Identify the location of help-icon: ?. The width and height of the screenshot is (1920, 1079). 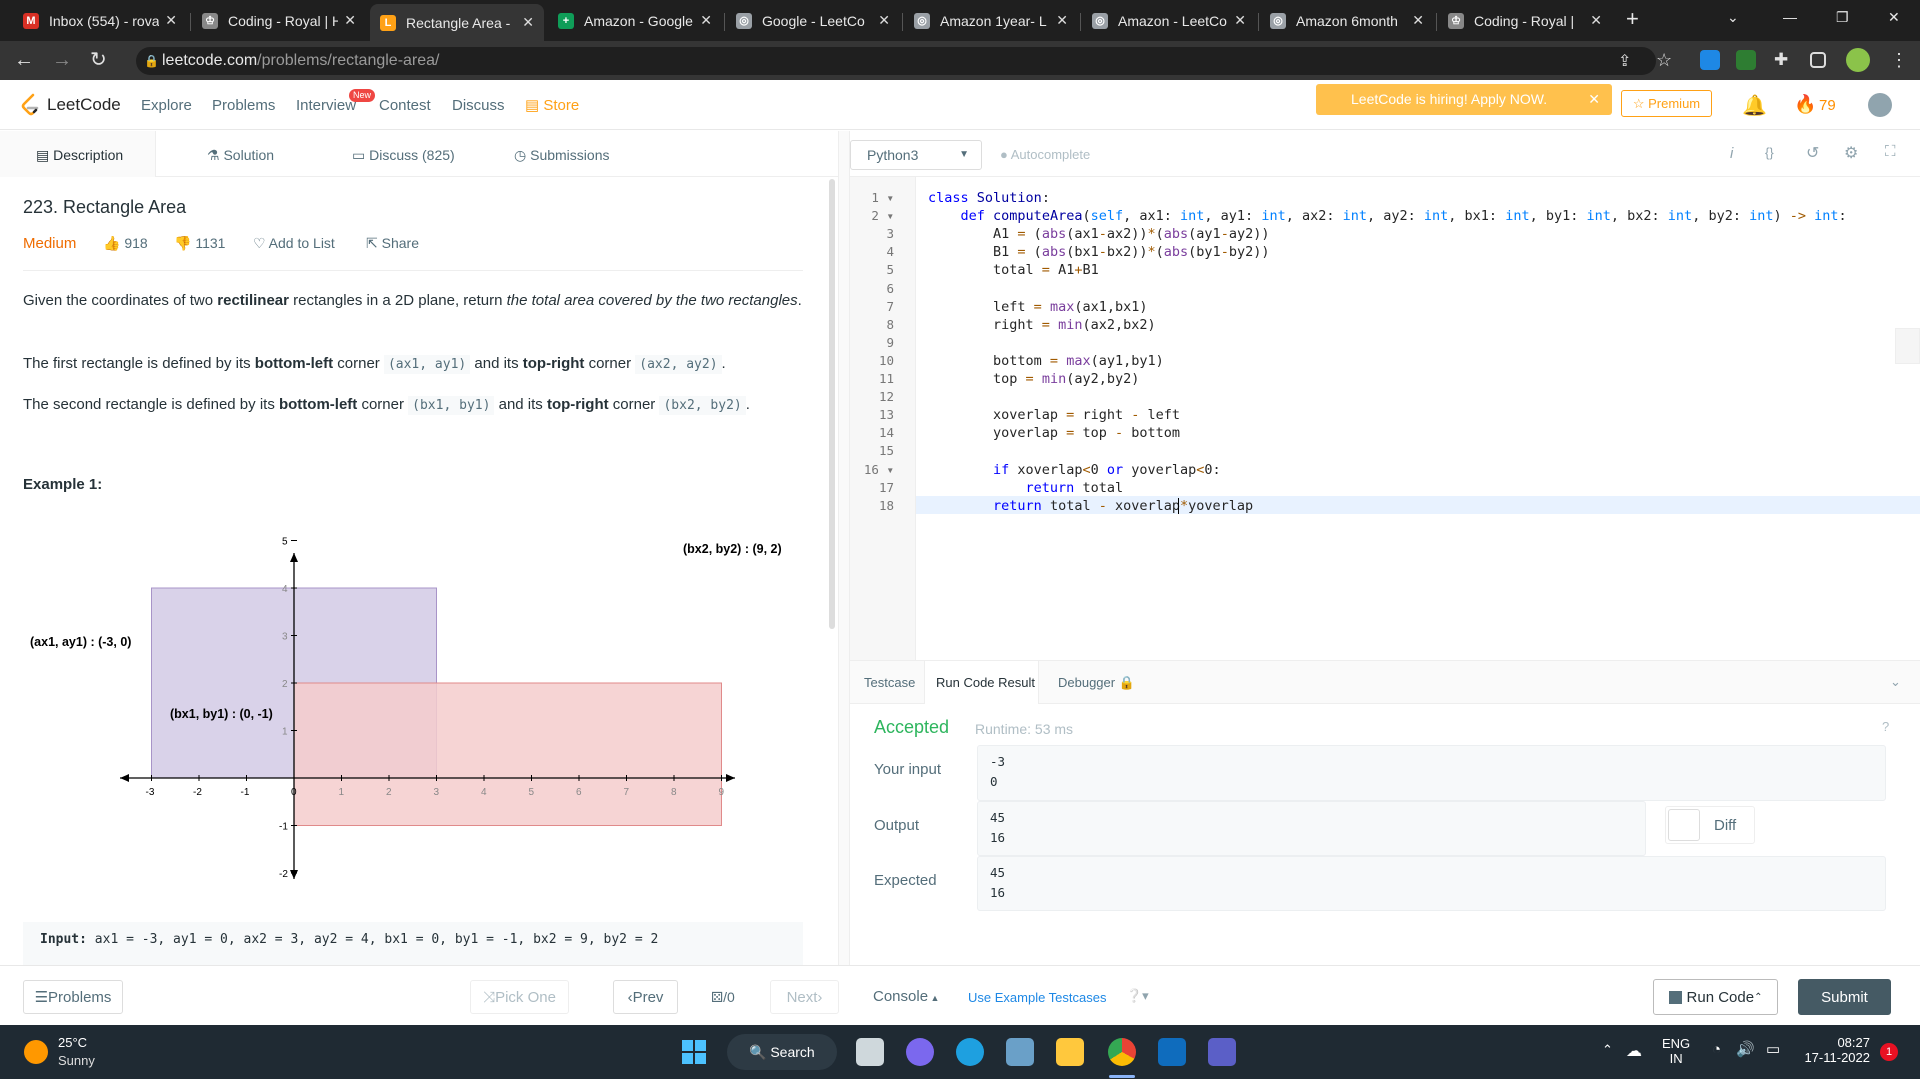
(1885, 726).